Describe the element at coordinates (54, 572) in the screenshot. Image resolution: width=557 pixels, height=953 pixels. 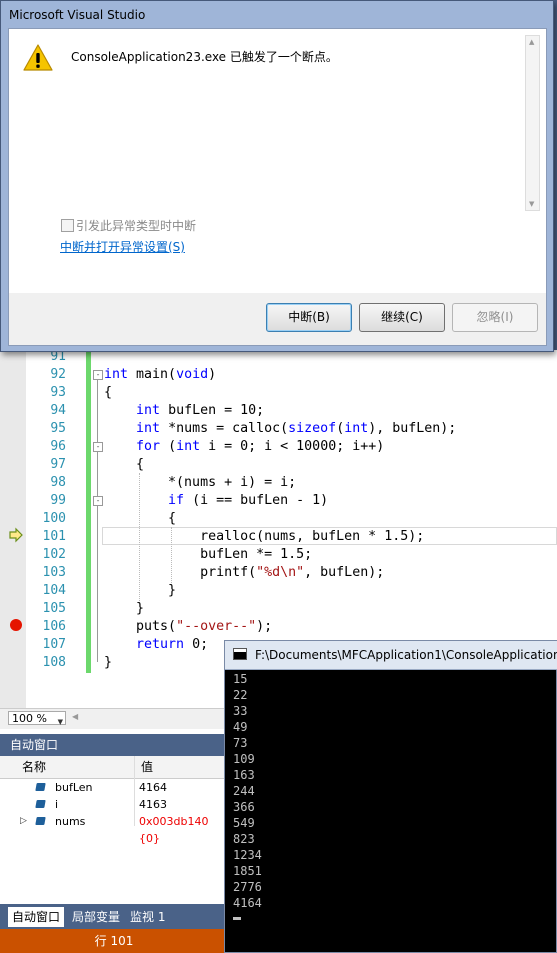
I see `line-number: 103` at that location.